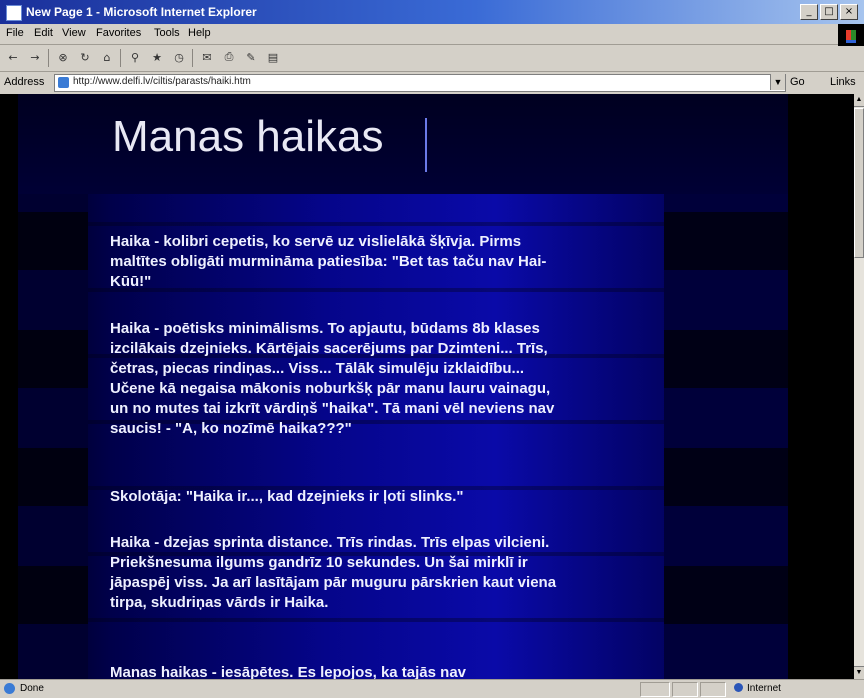 The image size is (864, 698). I want to click on status-bar: Done Internet, so click(432, 688).